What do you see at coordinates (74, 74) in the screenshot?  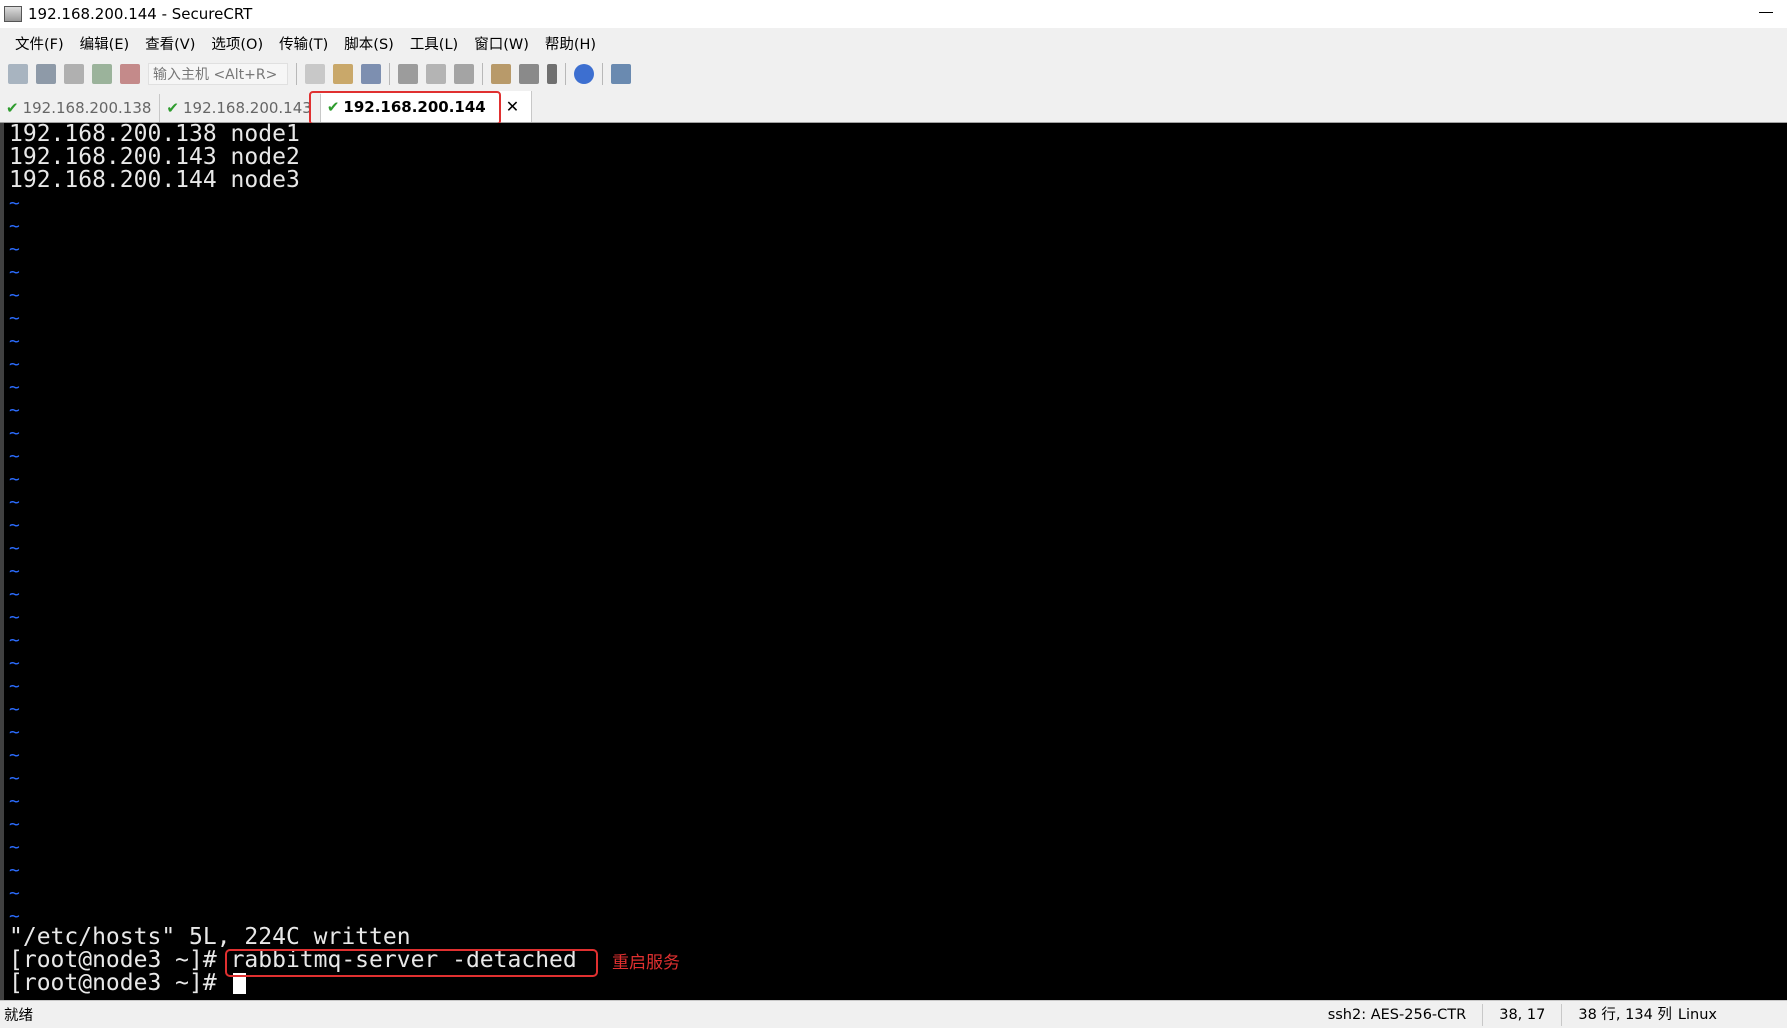 I see `connect-in-tab-icon` at bounding box center [74, 74].